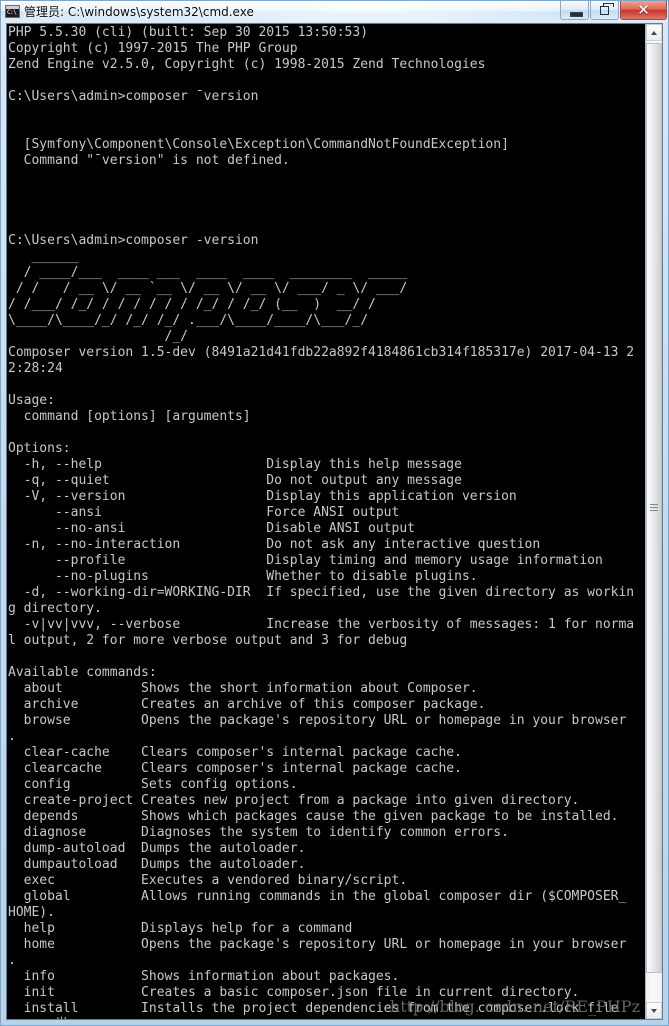  I want to click on console-line: Command "ˉversion" is not defined., so click(149, 160).